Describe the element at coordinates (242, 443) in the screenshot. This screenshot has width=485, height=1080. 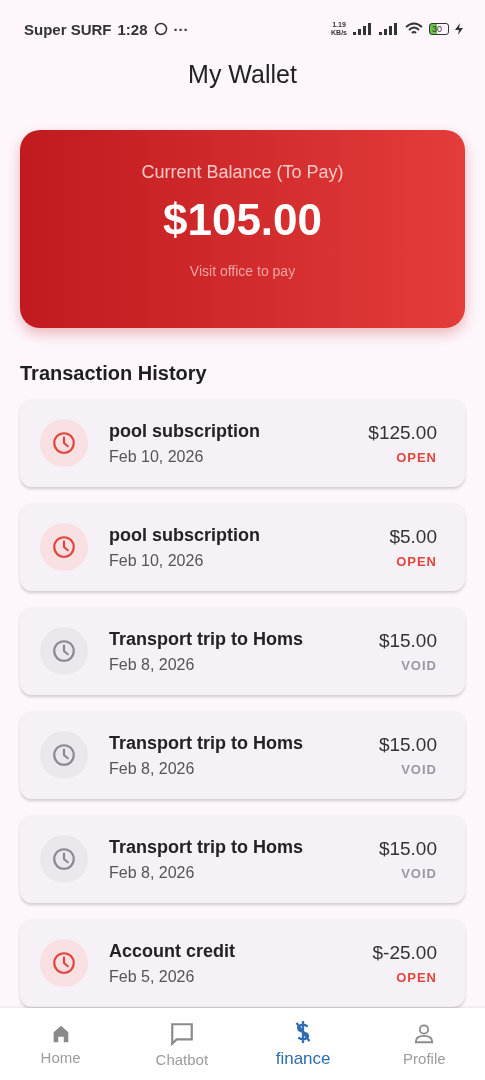
I see `transaction-card: pool subscription Feb 10, 2026 $125.00 OPEN` at that location.